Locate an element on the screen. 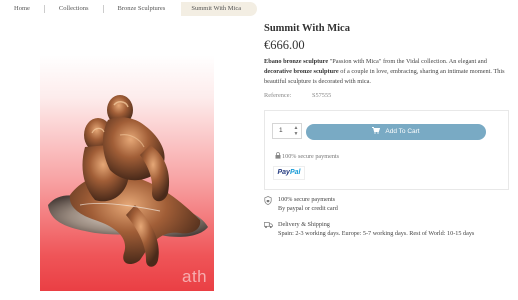 Image resolution: width=518 pixels, height=300 pixels. breadcrumb-collections: Collections is located at coordinates (74, 9).